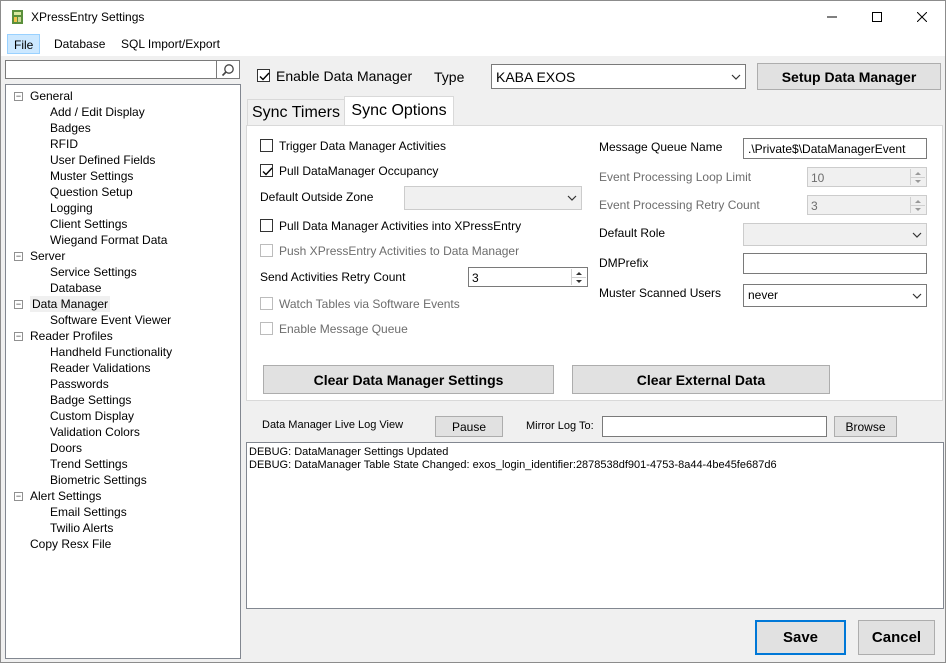 The width and height of the screenshot is (946, 663). Describe the element at coordinates (359, 171) in the screenshot. I see `pull-occupancy-label: Pull DataManager Occupancy` at that location.